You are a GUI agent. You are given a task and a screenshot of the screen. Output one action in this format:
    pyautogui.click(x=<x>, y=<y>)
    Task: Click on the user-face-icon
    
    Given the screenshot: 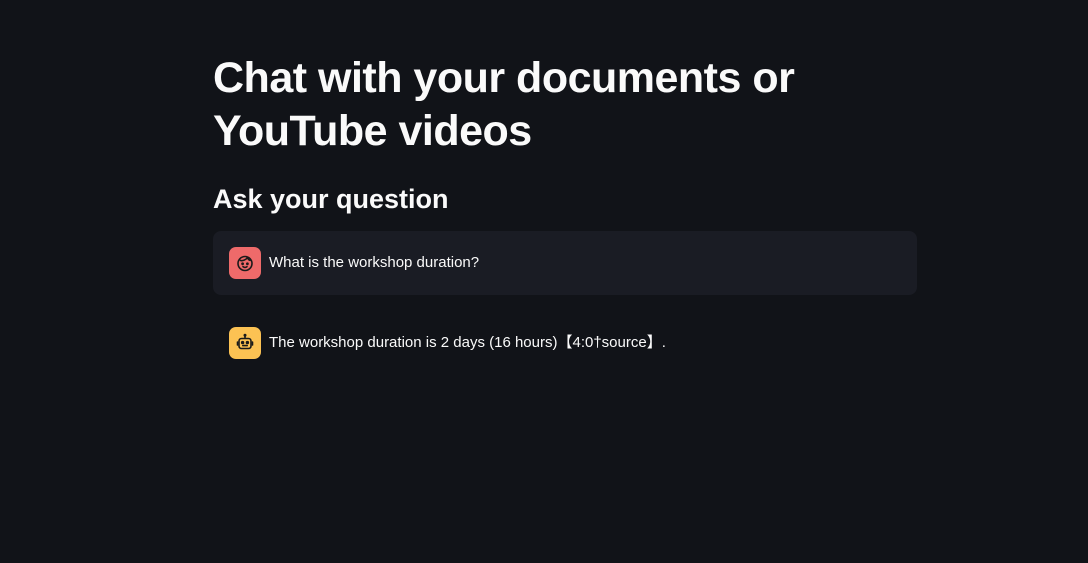 What is the action you would take?
    pyautogui.click(x=245, y=263)
    